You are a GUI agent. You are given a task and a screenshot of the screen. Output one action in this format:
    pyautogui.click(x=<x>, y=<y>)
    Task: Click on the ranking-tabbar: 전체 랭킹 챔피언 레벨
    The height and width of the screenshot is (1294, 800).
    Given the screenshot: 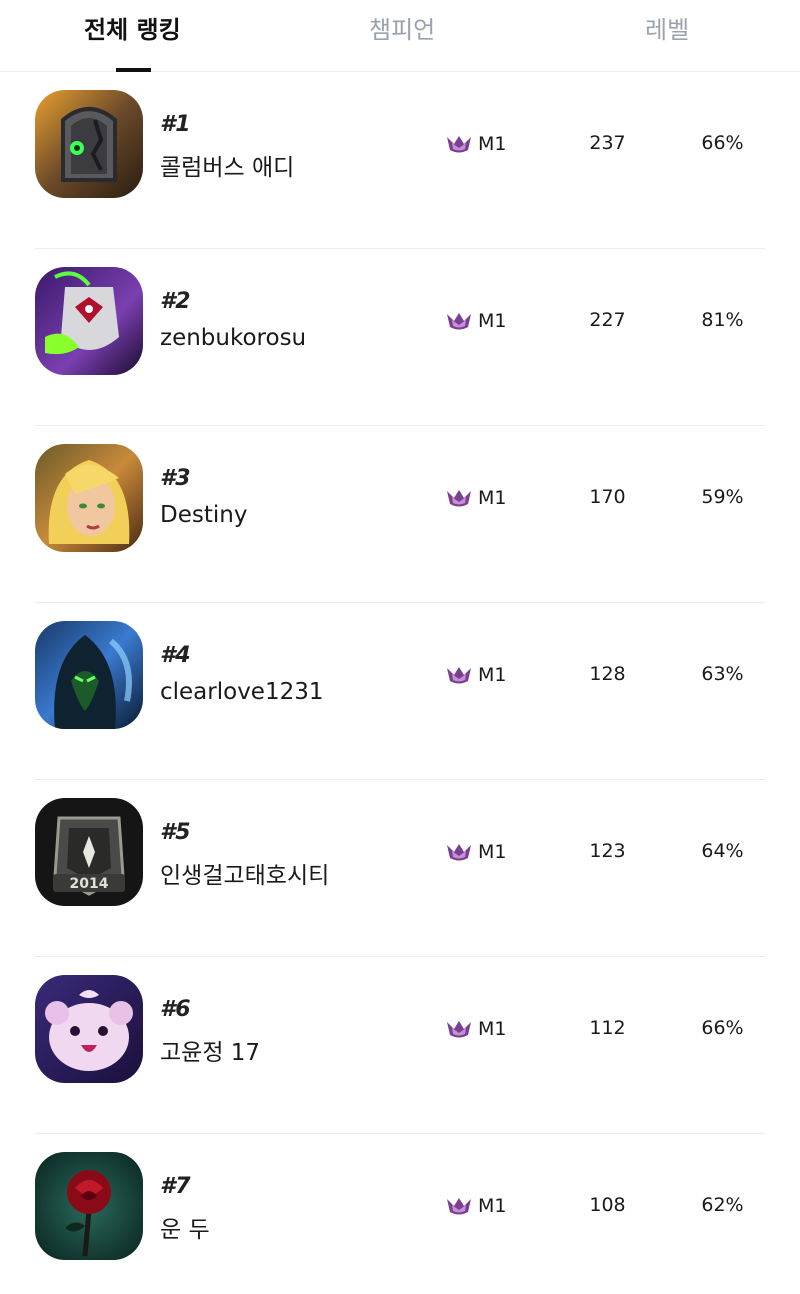 What is the action you would take?
    pyautogui.click(x=400, y=36)
    